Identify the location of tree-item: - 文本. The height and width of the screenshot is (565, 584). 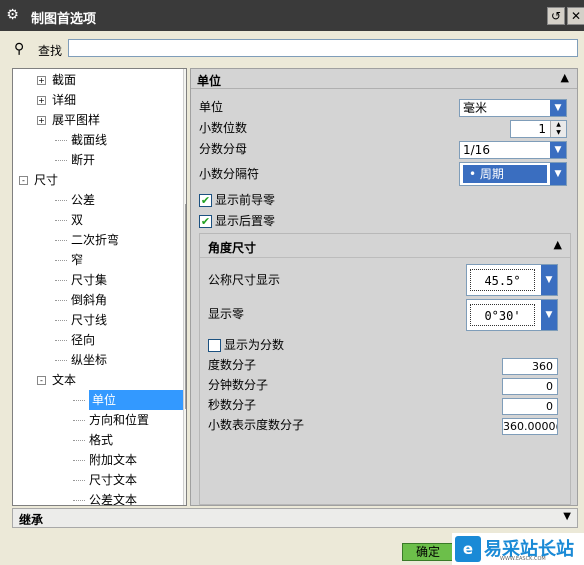
(56, 380).